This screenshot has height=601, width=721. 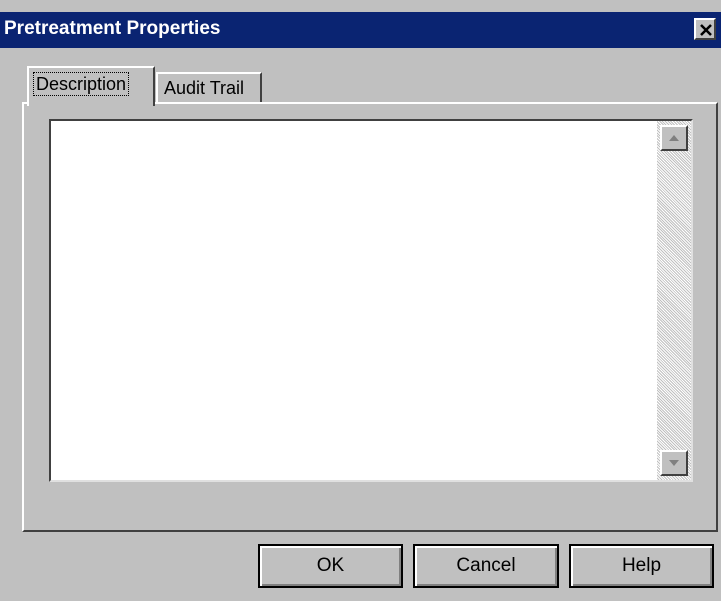 I want to click on close-icon, so click(x=706, y=30).